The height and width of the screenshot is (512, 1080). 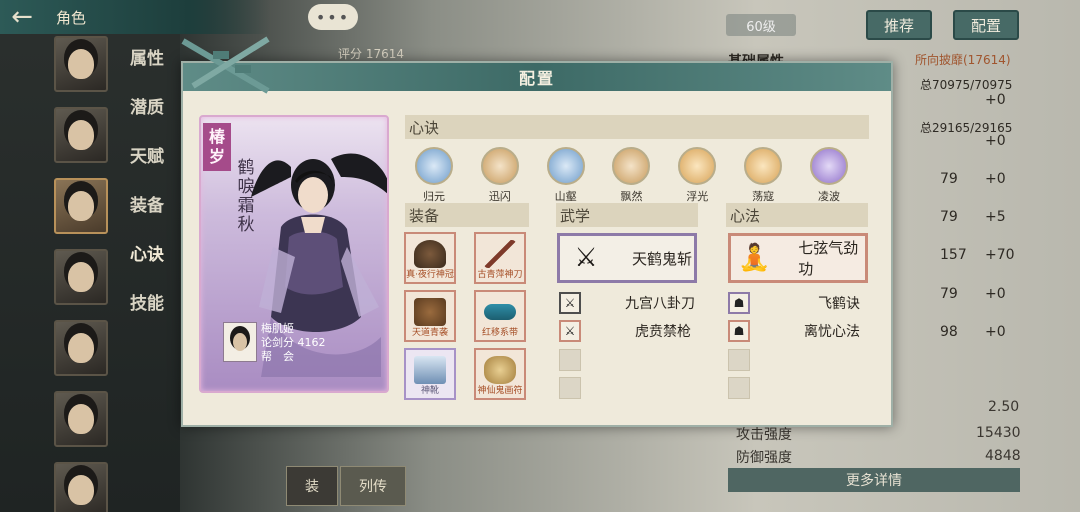 I want to click on equip-slot-armor: 天道青袭, so click(x=430, y=316).